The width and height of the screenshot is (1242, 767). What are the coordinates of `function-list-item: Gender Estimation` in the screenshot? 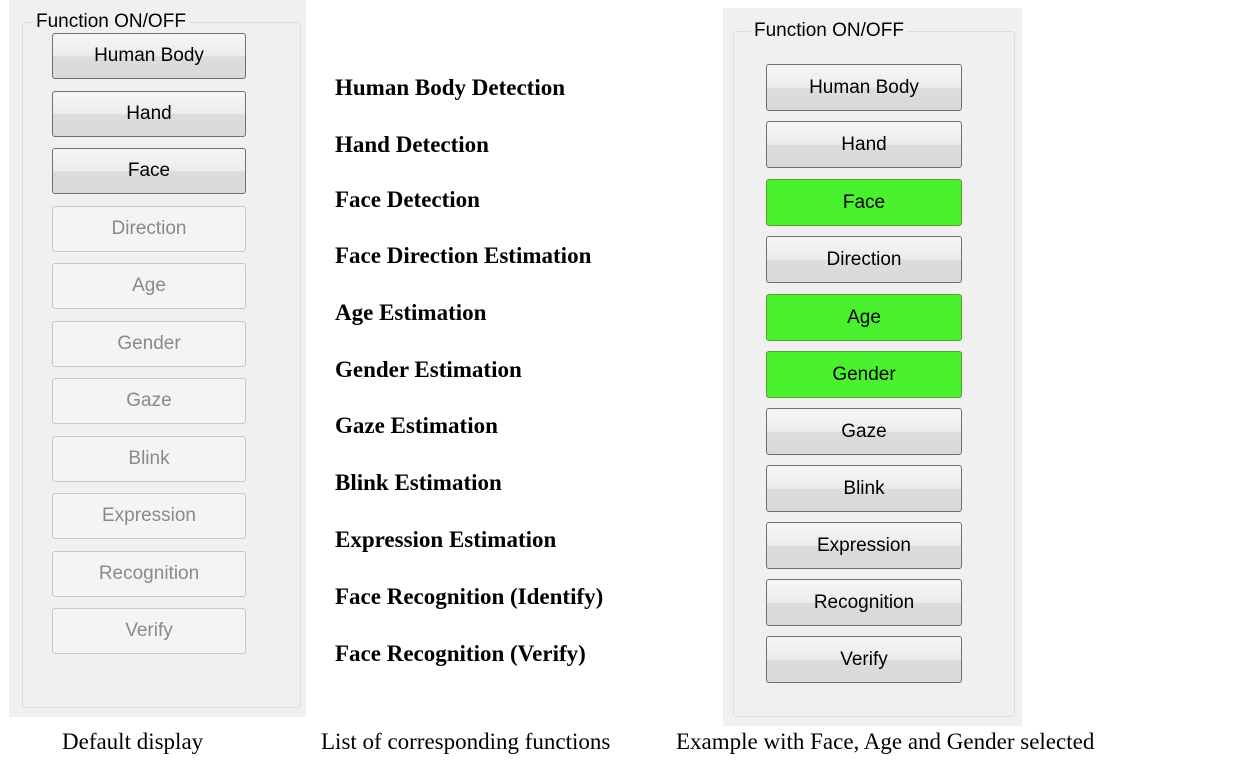 It's located at (428, 369).